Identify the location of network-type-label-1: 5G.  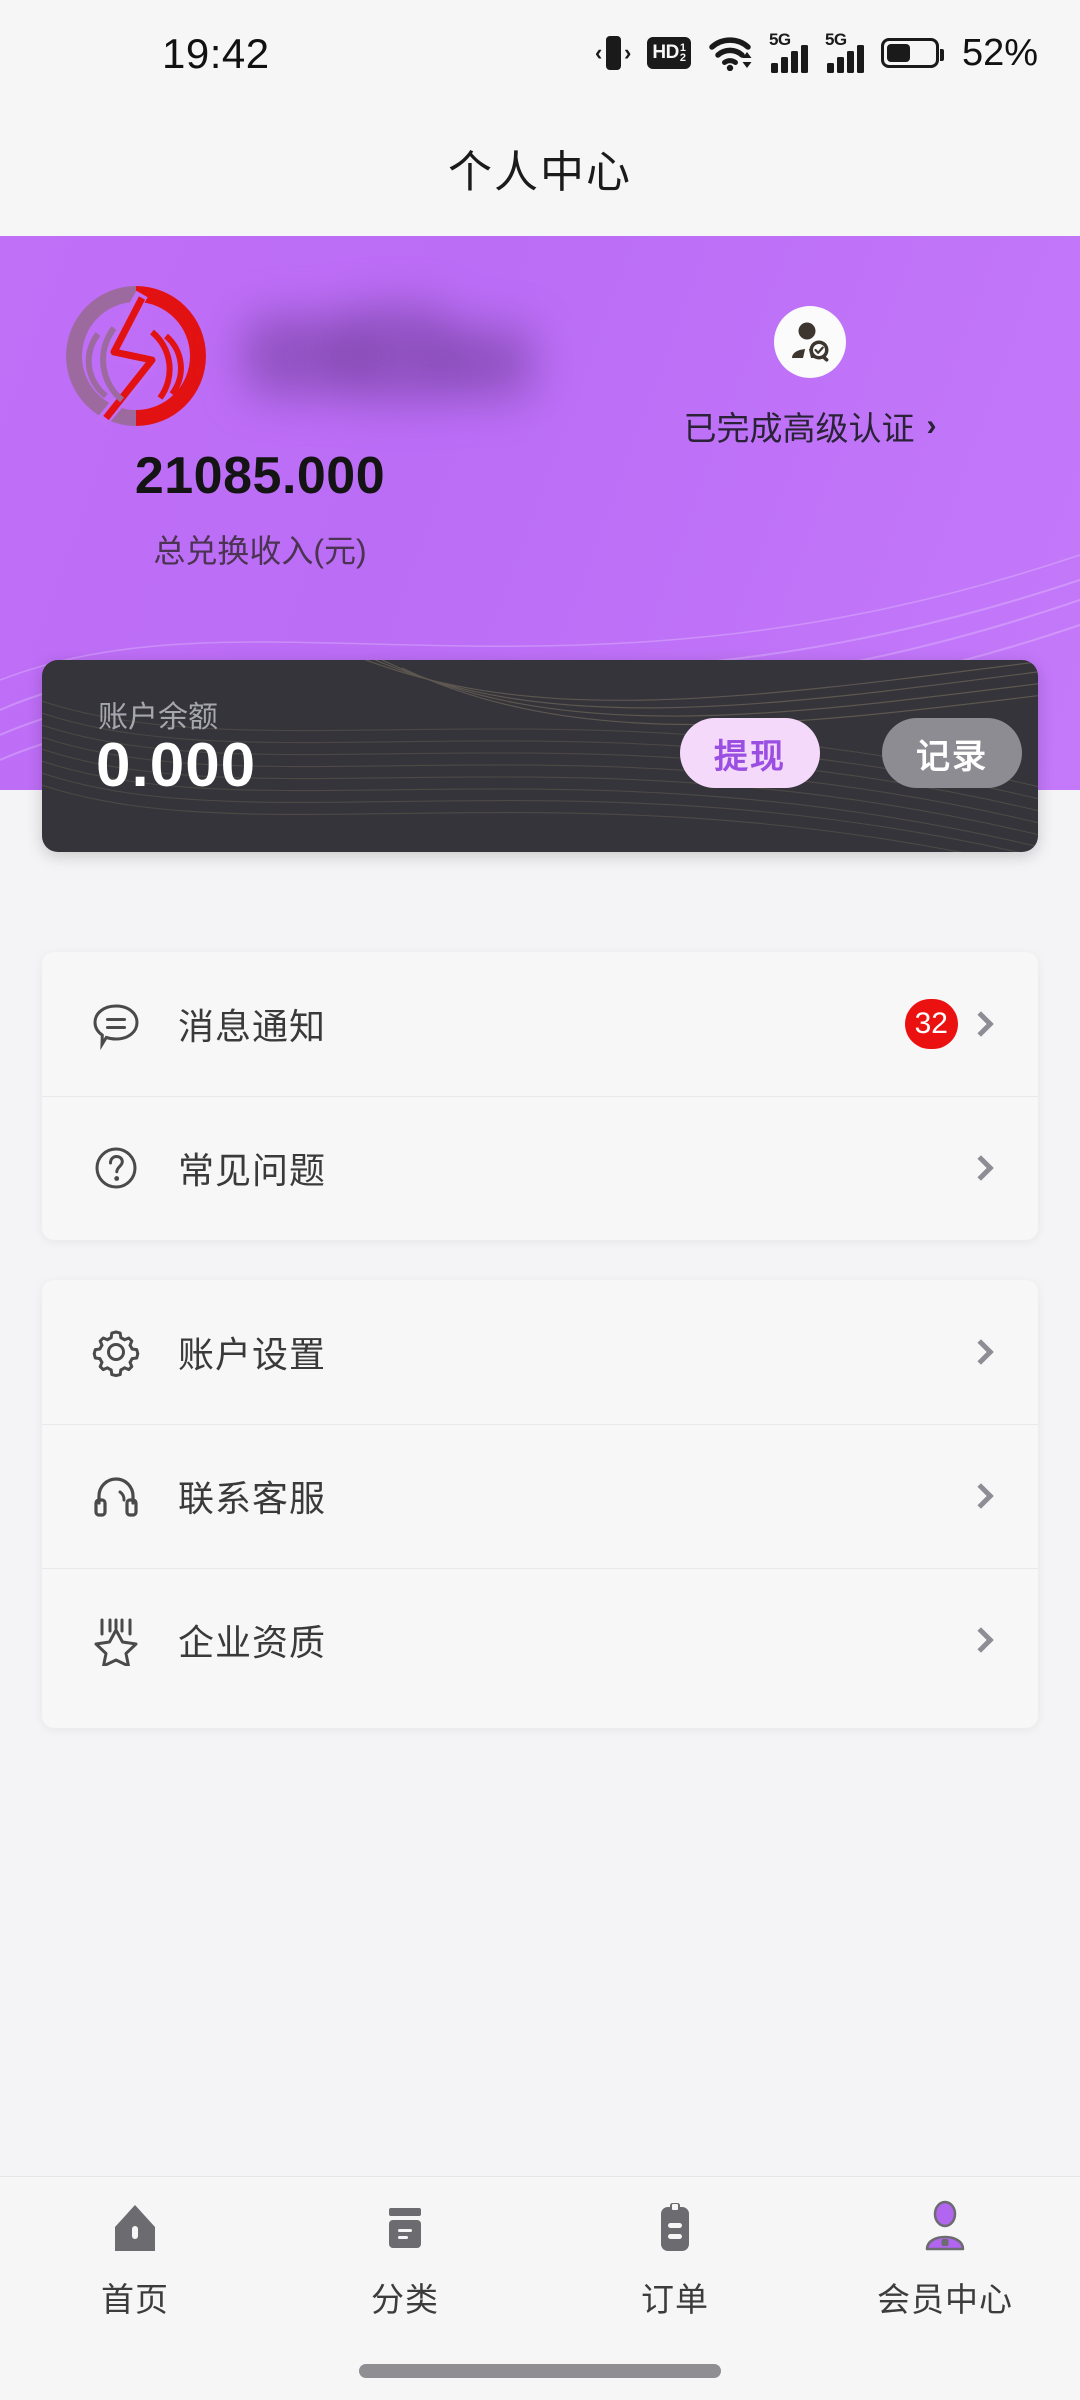
(779, 39).